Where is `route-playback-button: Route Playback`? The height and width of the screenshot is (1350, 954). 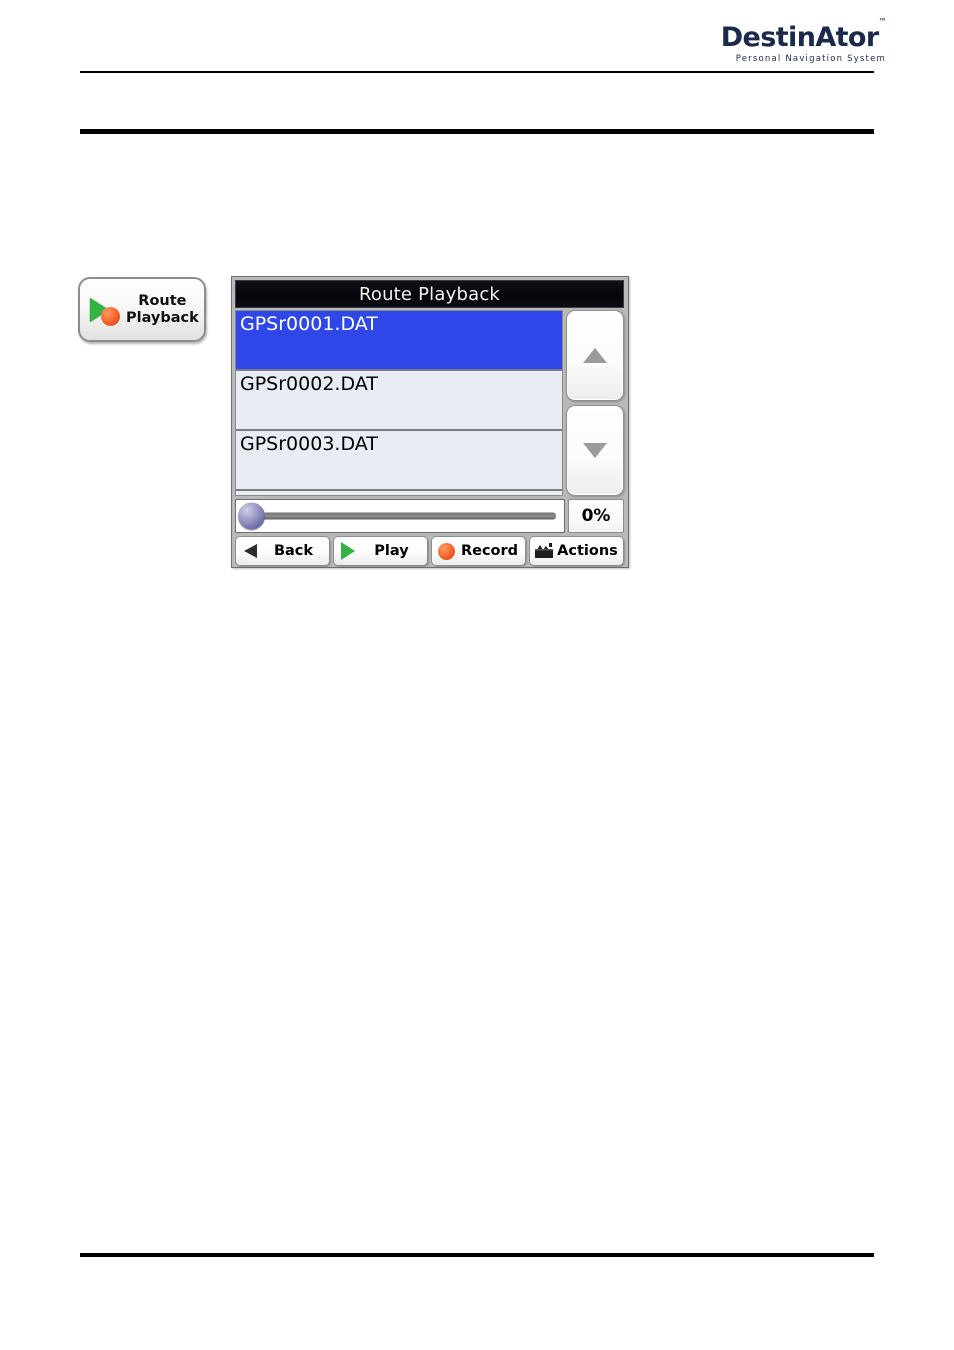
route-playback-button: Route Playback is located at coordinates (142, 309).